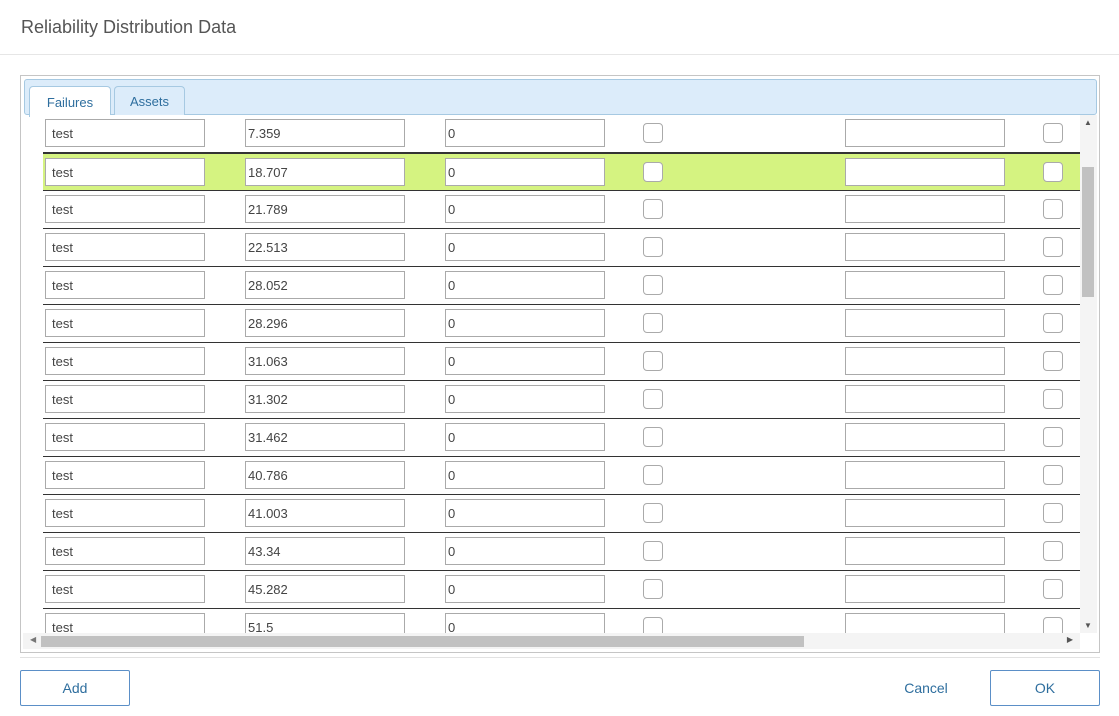 The height and width of the screenshot is (716, 1119). Describe the element at coordinates (1088, 232) in the screenshot. I see `vertical-scroll-thumb` at that location.